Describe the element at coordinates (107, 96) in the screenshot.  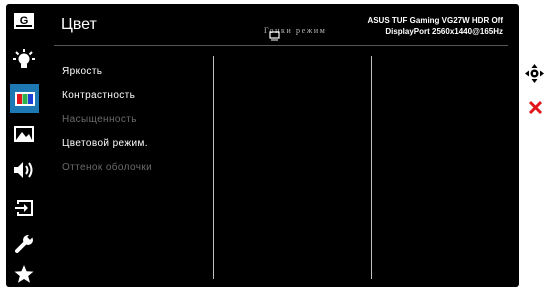
I see `menu-item-contrast: Контрастность` at that location.